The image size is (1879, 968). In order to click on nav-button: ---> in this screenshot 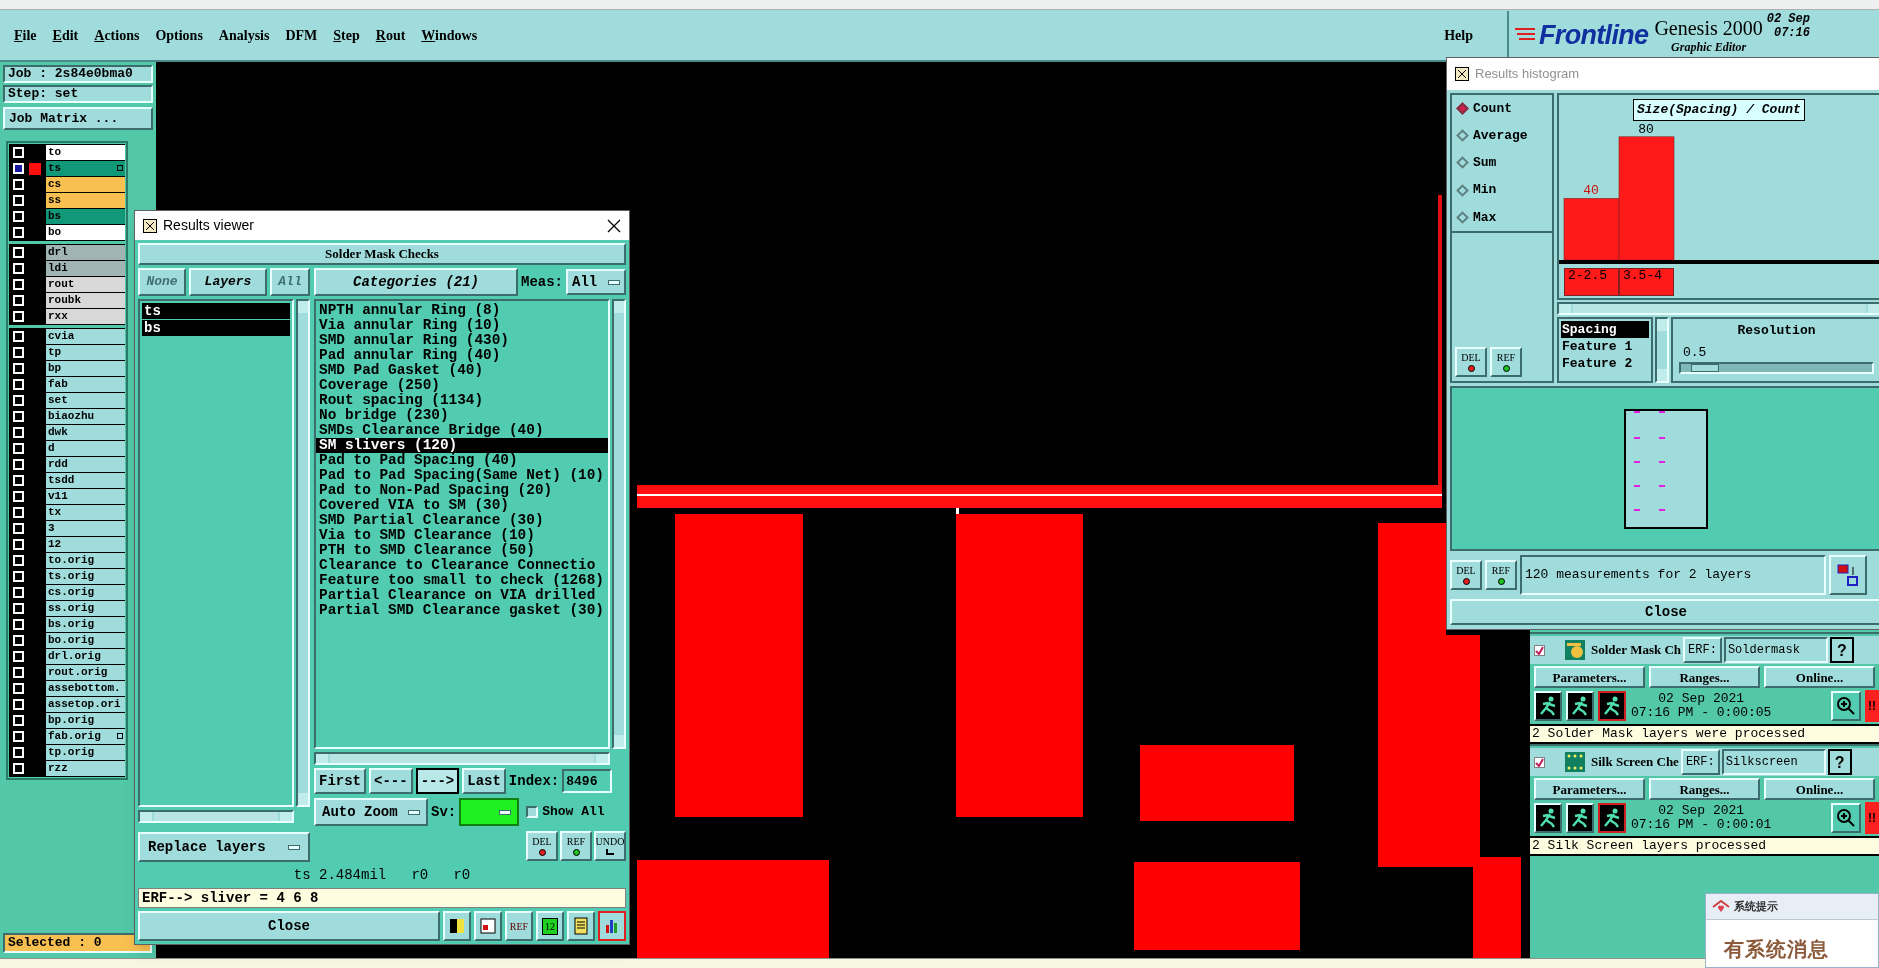, I will do `click(437, 781)`.